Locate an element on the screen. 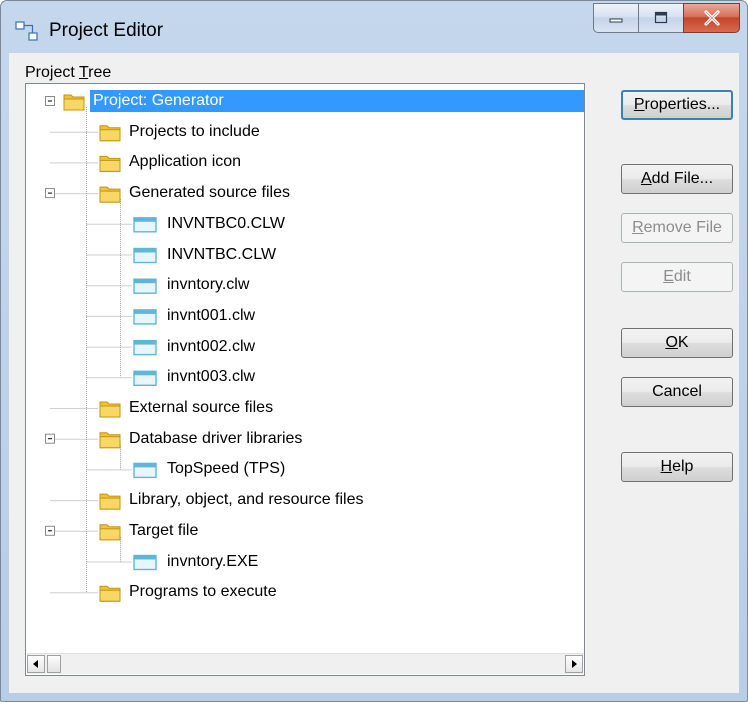  tree-connector-lines is located at coordinates (101, 348).